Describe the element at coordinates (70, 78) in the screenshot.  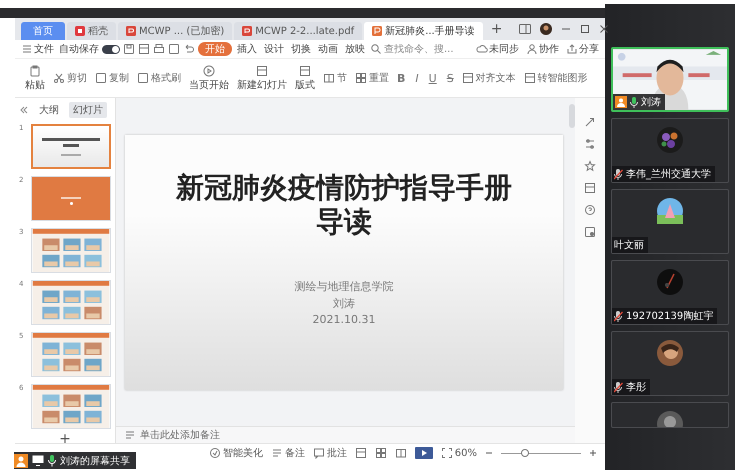
I see `ribbon-button: 剪切` at that location.